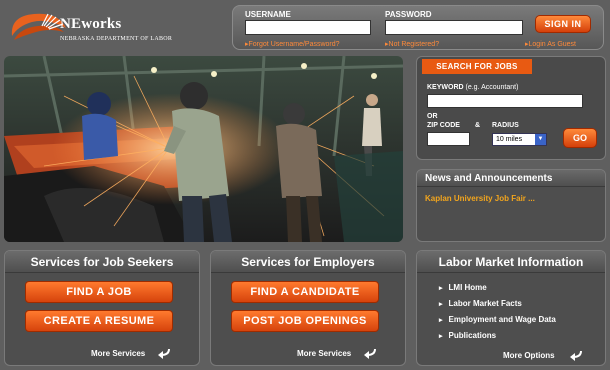 Image resolution: width=610 pixels, height=370 pixels. What do you see at coordinates (99, 321) in the screenshot?
I see `create-a-resume-button: CREATE A RESUME` at bounding box center [99, 321].